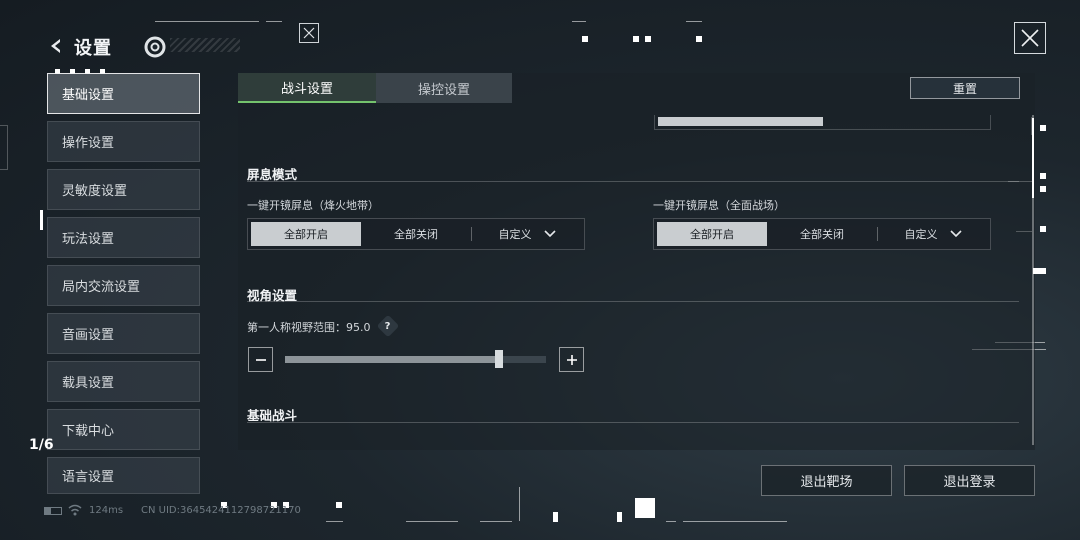  Describe the element at coordinates (53, 511) in the screenshot. I see `battery-icon` at that location.